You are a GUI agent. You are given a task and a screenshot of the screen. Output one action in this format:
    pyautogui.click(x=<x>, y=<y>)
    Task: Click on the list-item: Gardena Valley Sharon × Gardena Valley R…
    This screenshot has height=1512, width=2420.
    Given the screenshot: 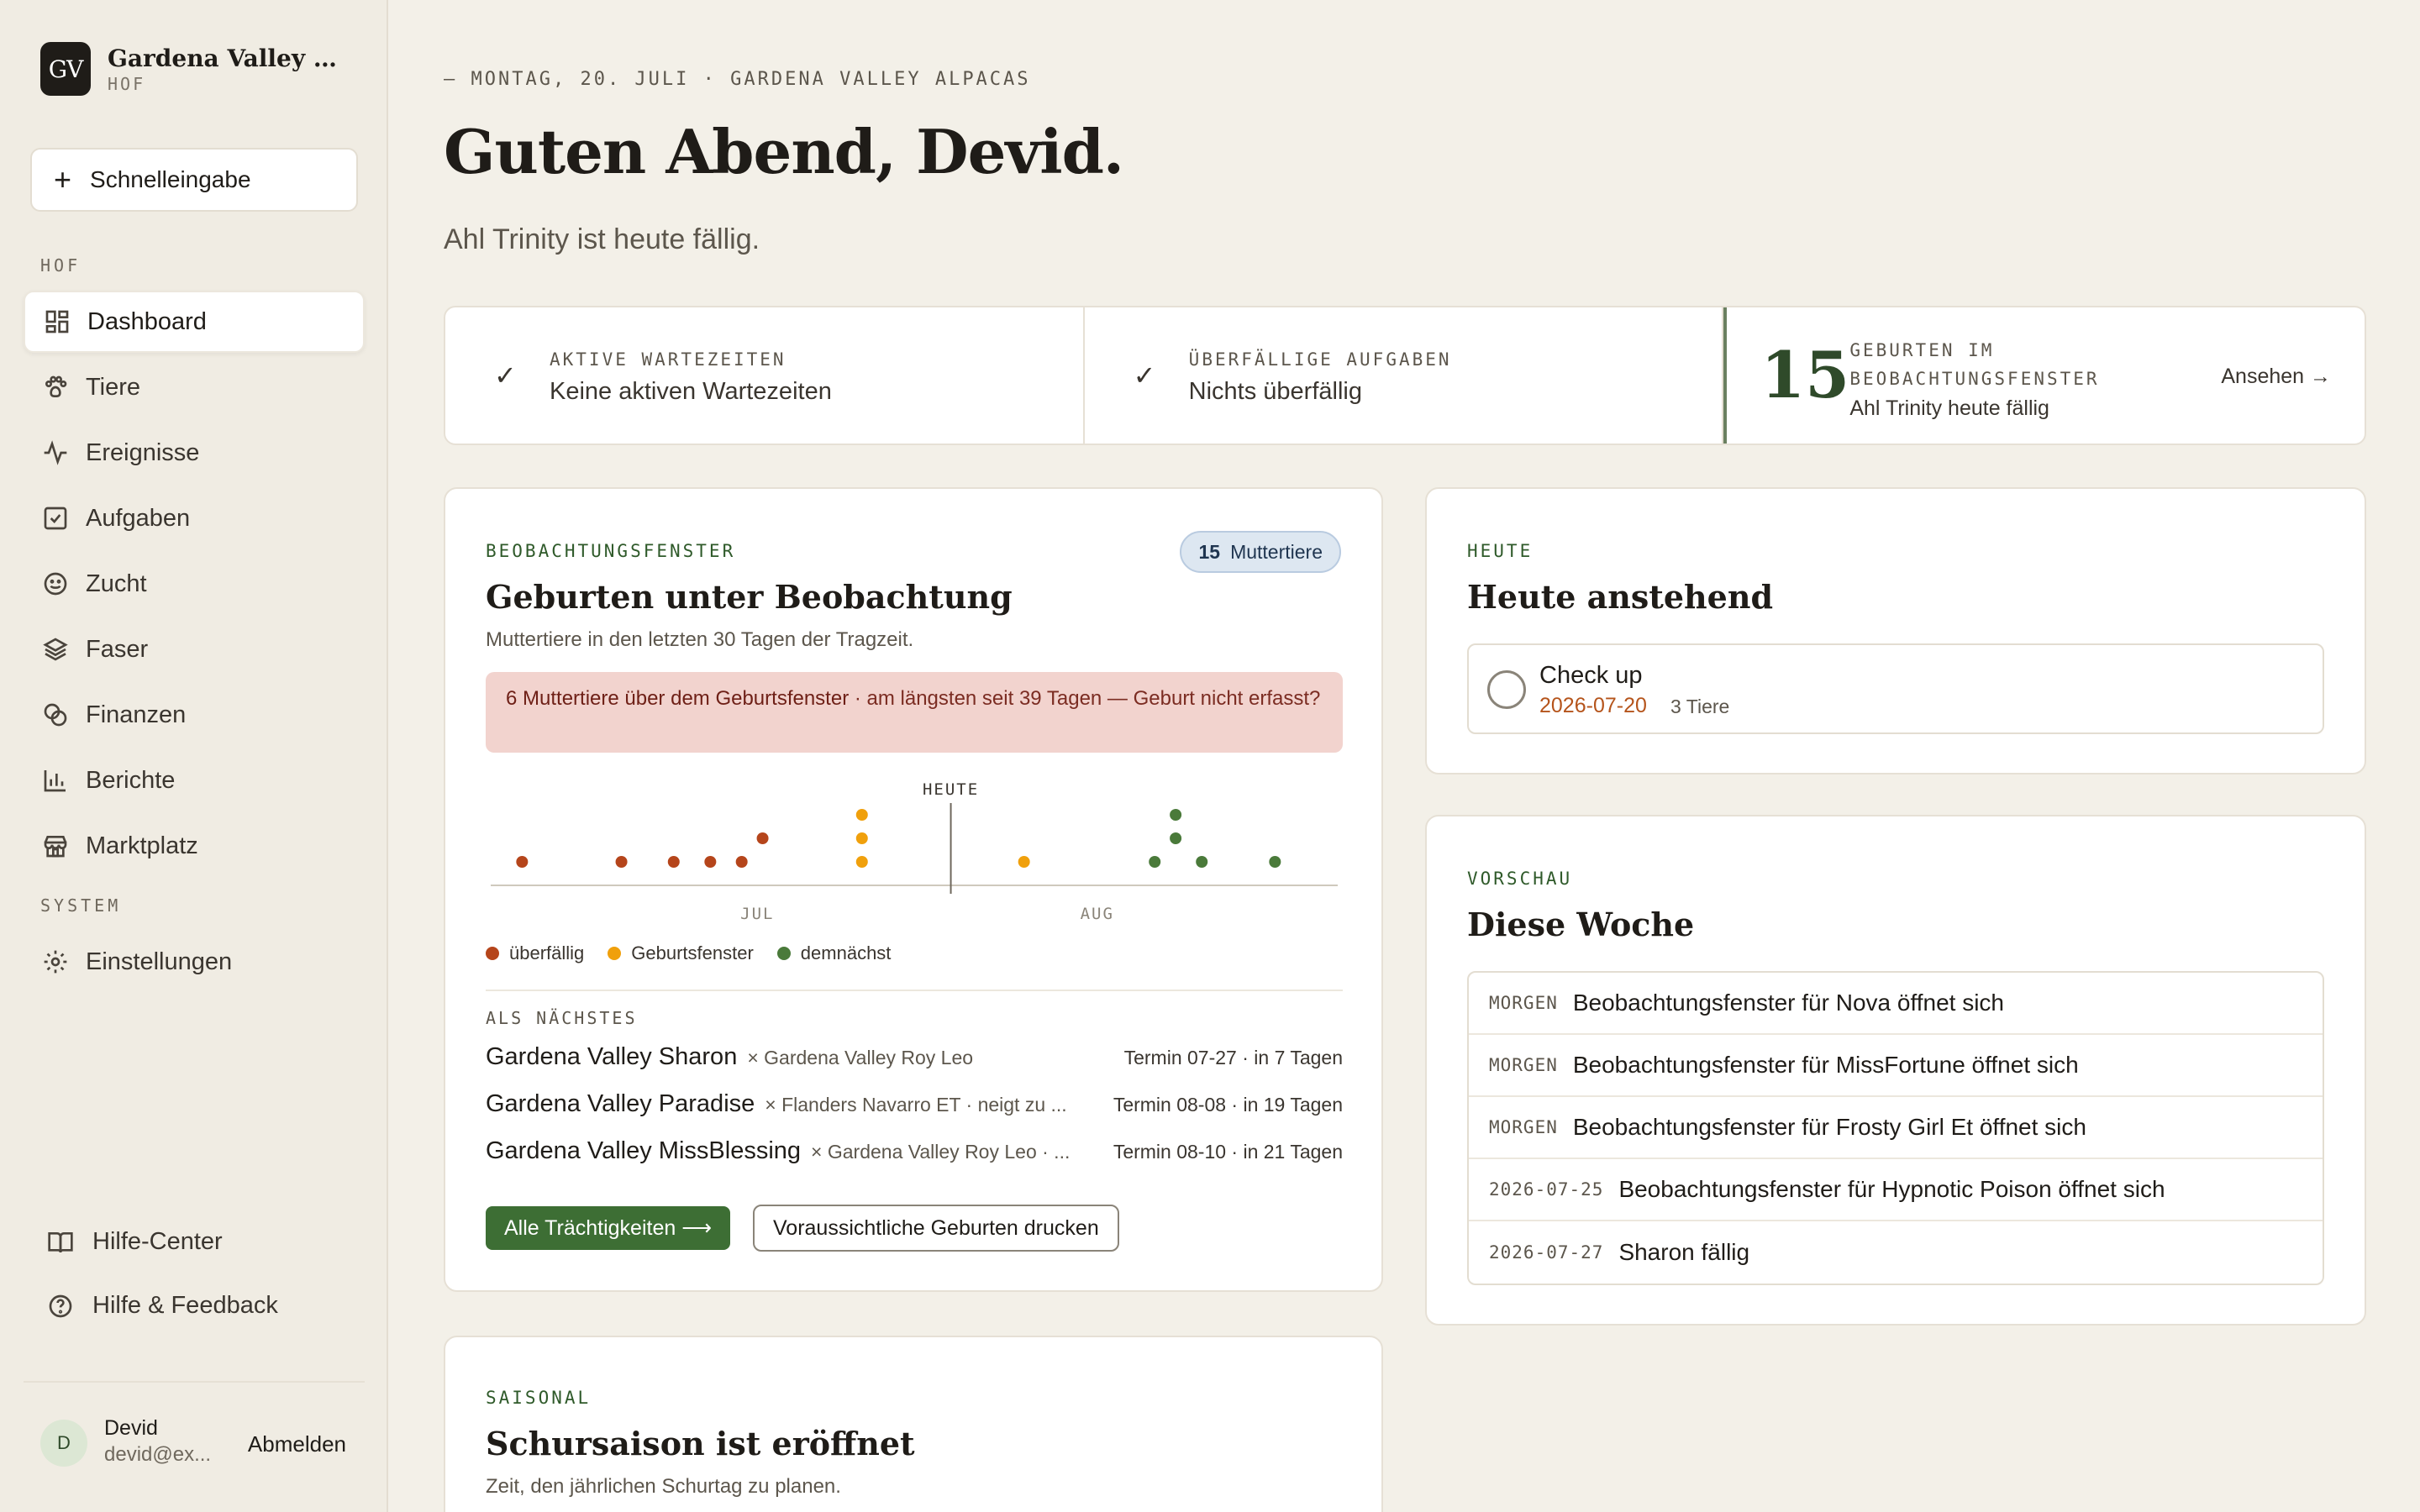 What is the action you would take?
    pyautogui.click(x=914, y=1060)
    